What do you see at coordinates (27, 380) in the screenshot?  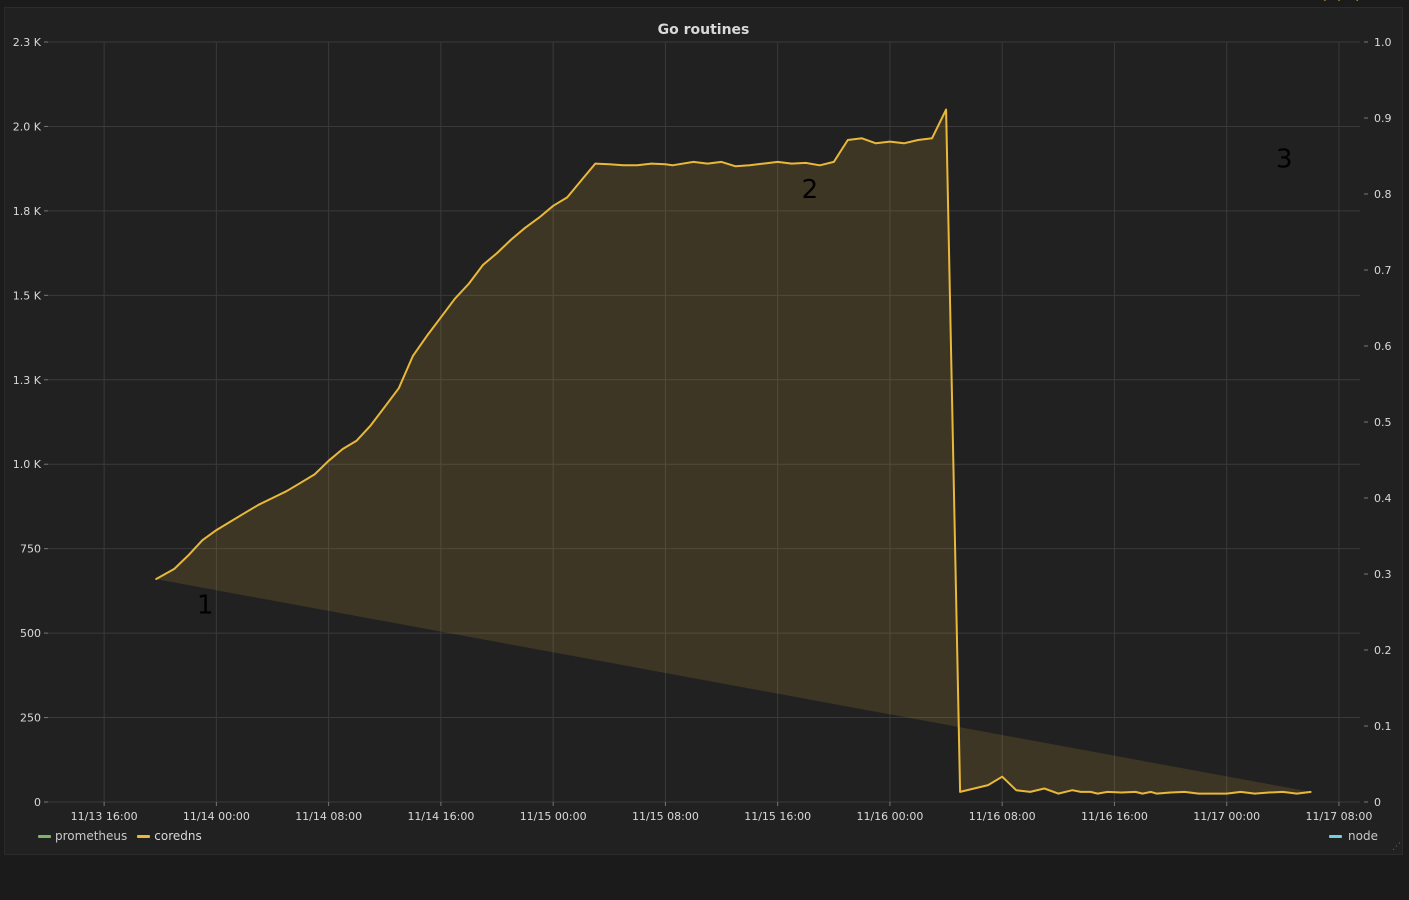 I see `y-tick-label: 1.3 K` at bounding box center [27, 380].